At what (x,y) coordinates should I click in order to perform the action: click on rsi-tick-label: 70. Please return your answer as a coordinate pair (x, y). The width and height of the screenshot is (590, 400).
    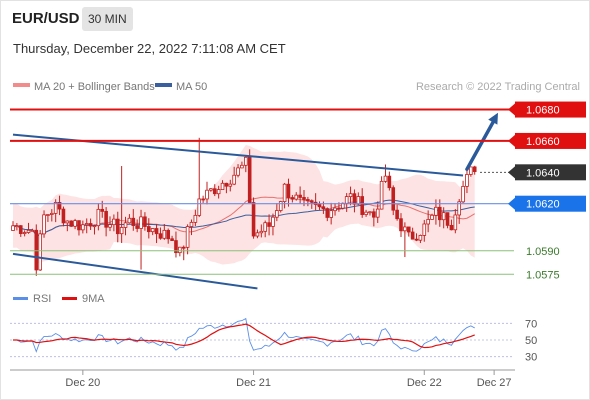
    Looking at the image, I should click on (531, 324).